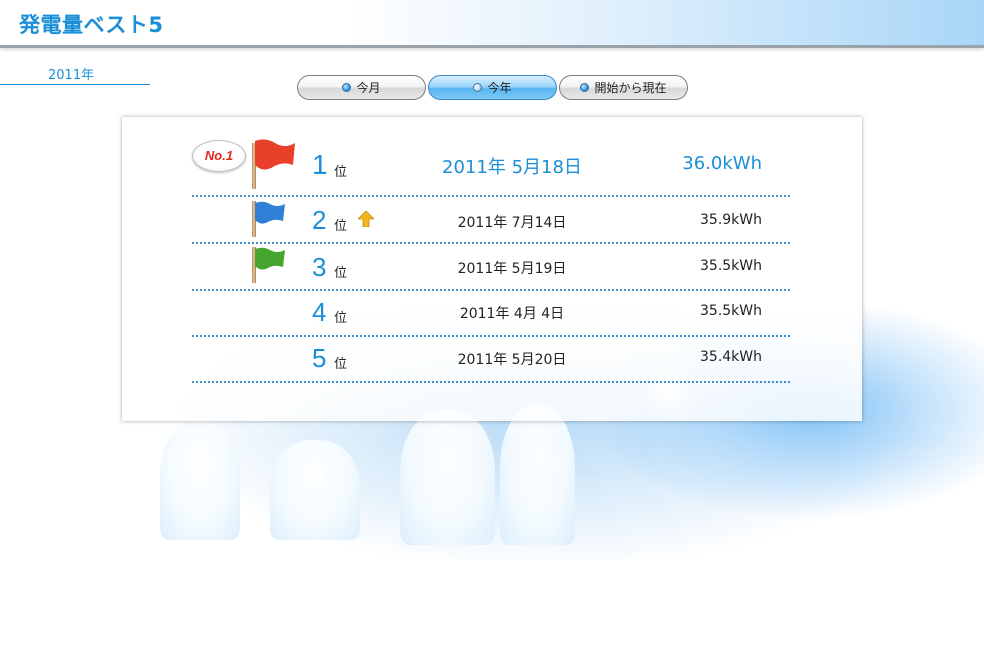 The height and width of the screenshot is (651, 984). What do you see at coordinates (320, 164) in the screenshot?
I see `rank-number: 1` at bounding box center [320, 164].